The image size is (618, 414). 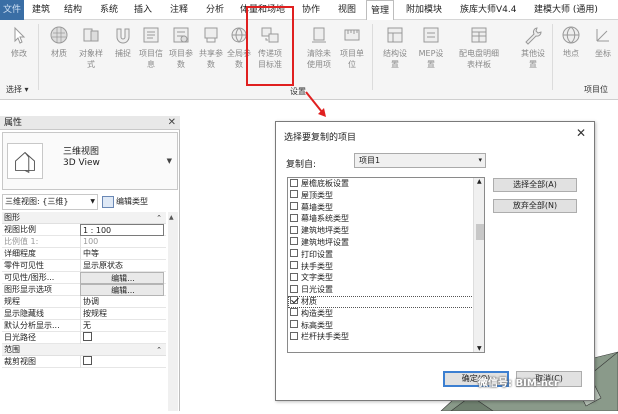 I want to click on menu-tab-insert: 插入, so click(x=143, y=10).